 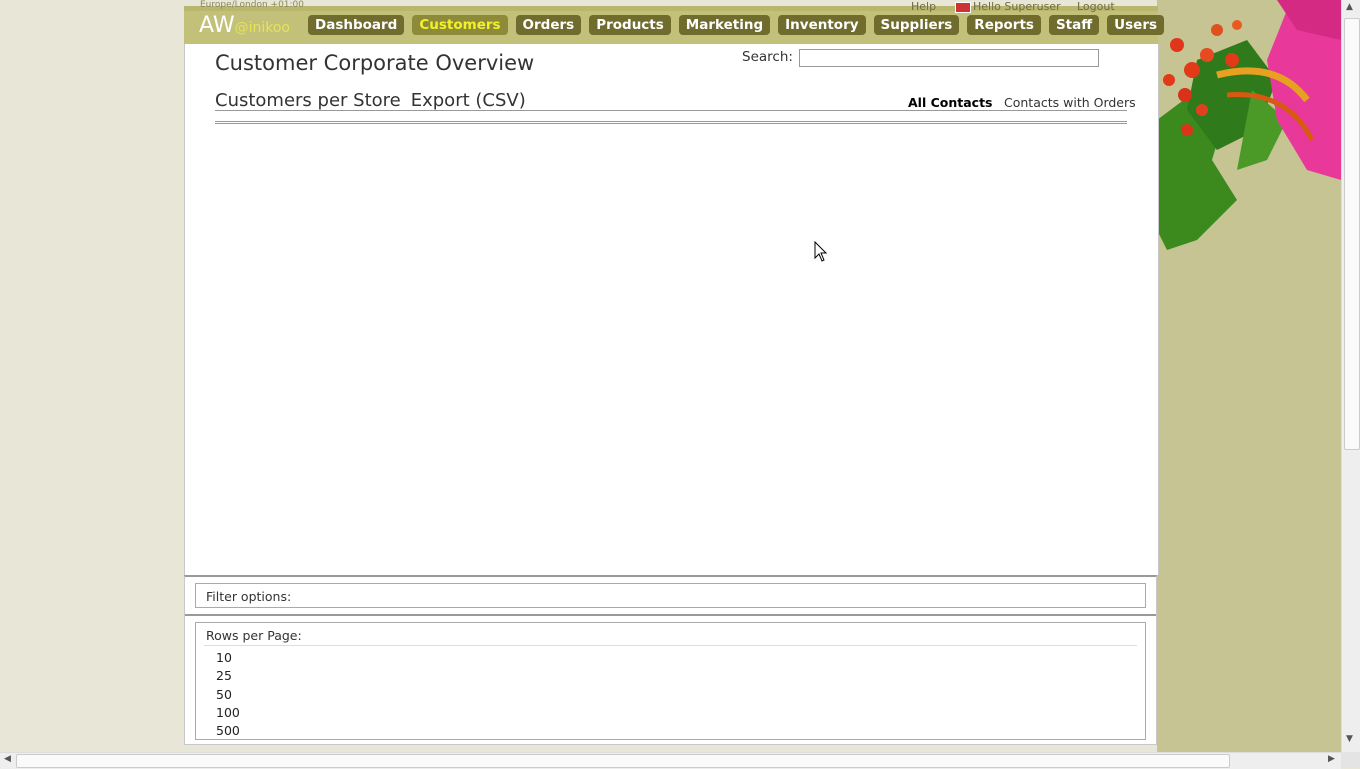 I want to click on rows-per-page-label: Rows per Page:, so click(x=254, y=635).